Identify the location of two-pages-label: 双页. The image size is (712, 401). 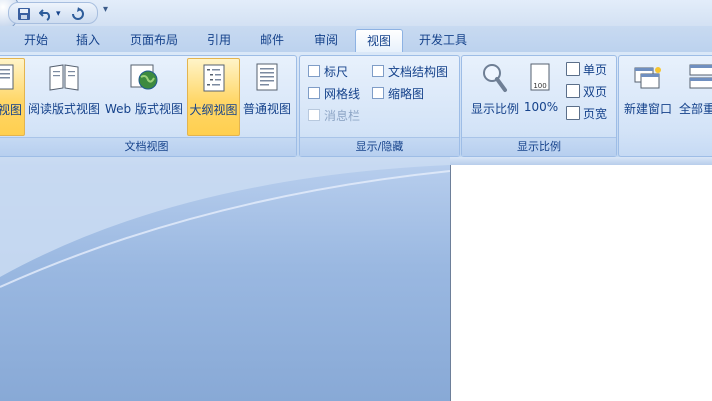
(595, 91).